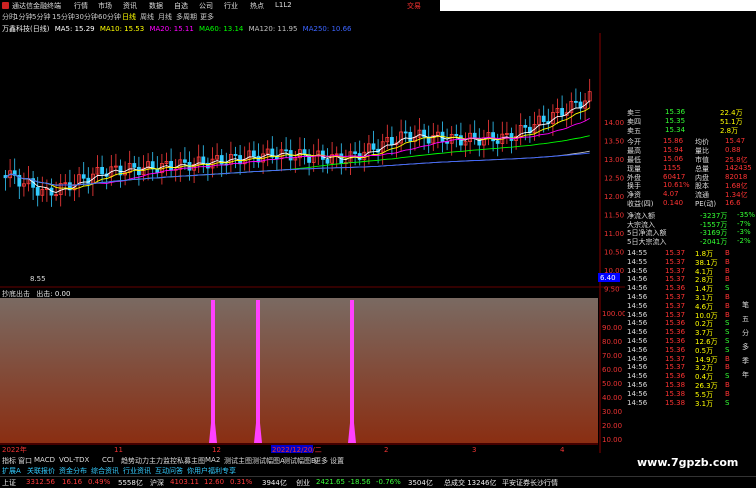  Describe the element at coordinates (14, 449) in the screenshot. I see `date-tick: 2022年` at that location.